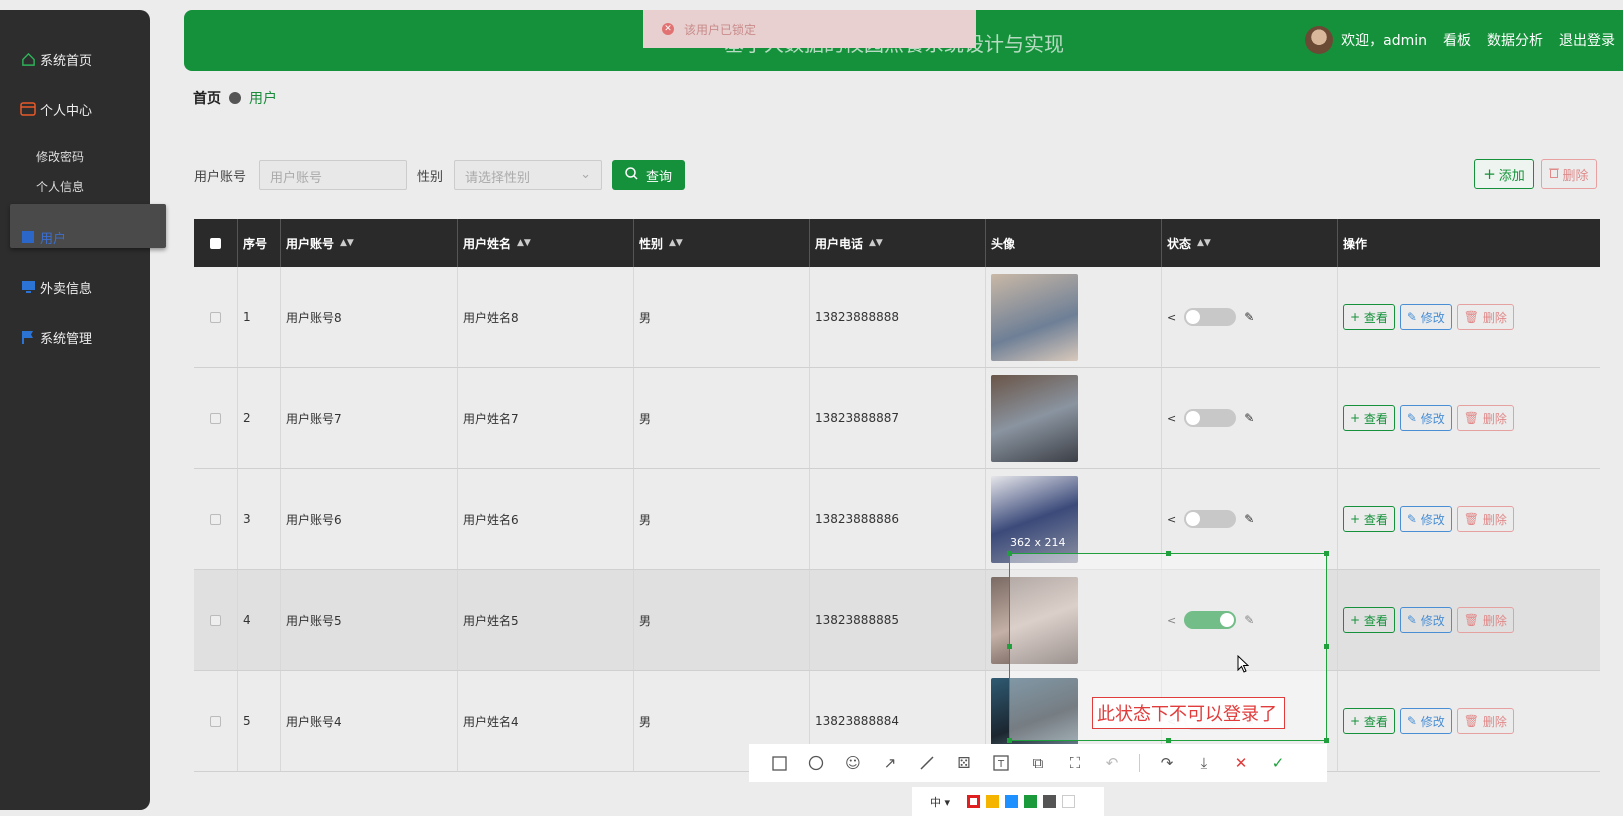 The image size is (1623, 816). What do you see at coordinates (333, 175) in the screenshot?
I see `account-search-input: 用户账号` at bounding box center [333, 175].